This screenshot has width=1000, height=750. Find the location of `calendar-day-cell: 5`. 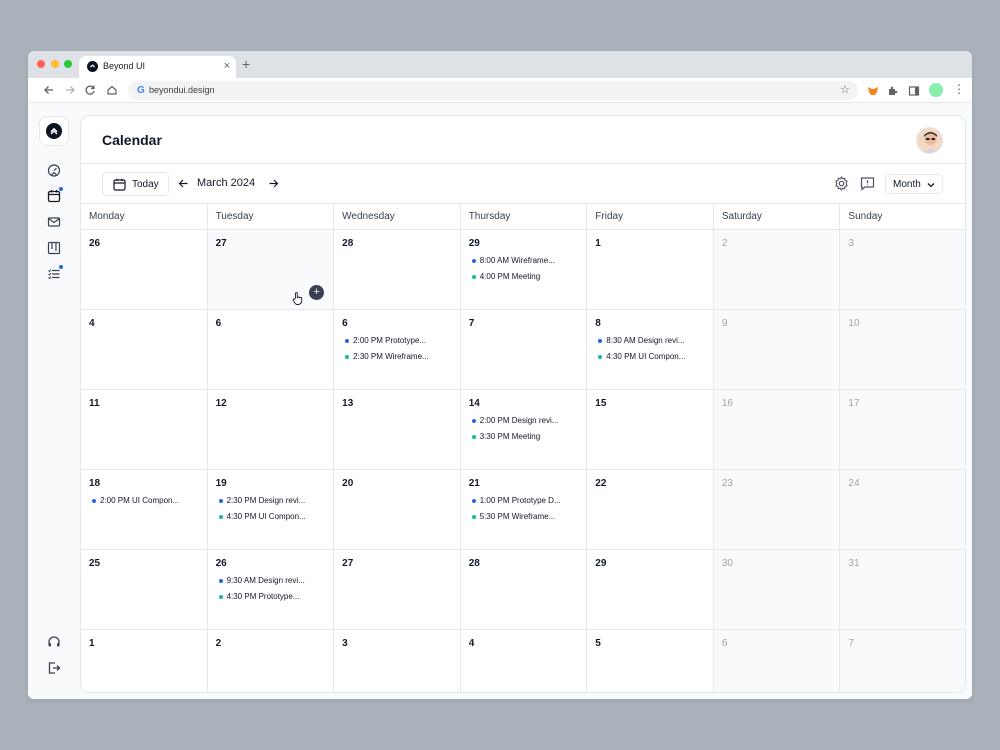

calendar-day-cell: 5 is located at coordinates (650, 661).